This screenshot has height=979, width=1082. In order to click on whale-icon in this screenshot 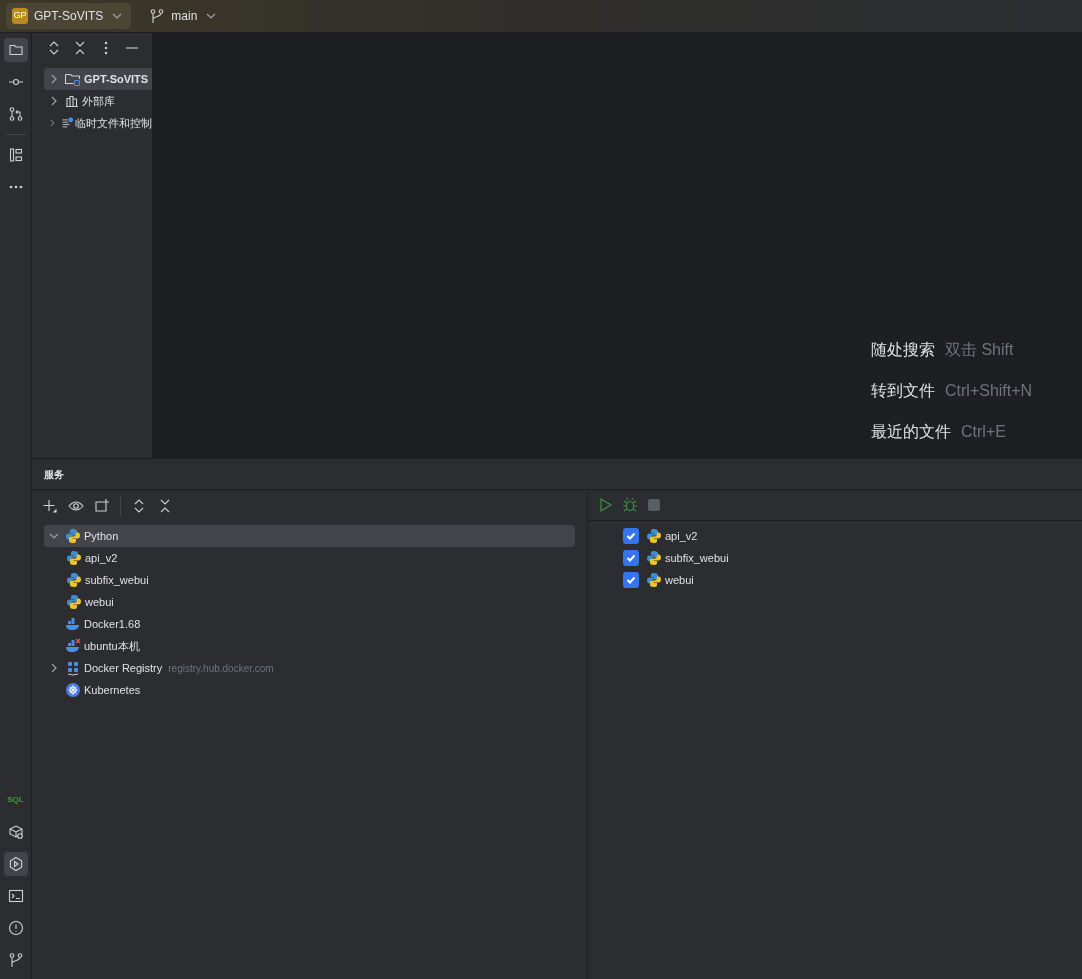, I will do `click(73, 624)`.